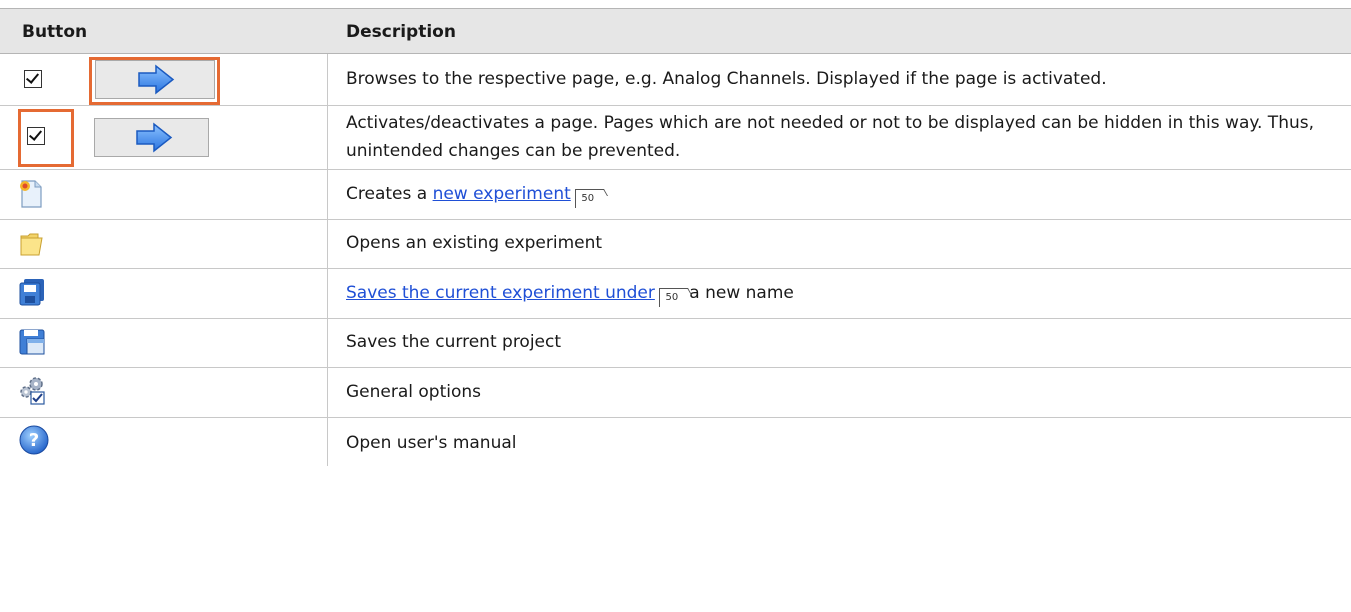 The image size is (1351, 612). I want to click on row-description: Creates a new experiment 50, so click(839, 194).